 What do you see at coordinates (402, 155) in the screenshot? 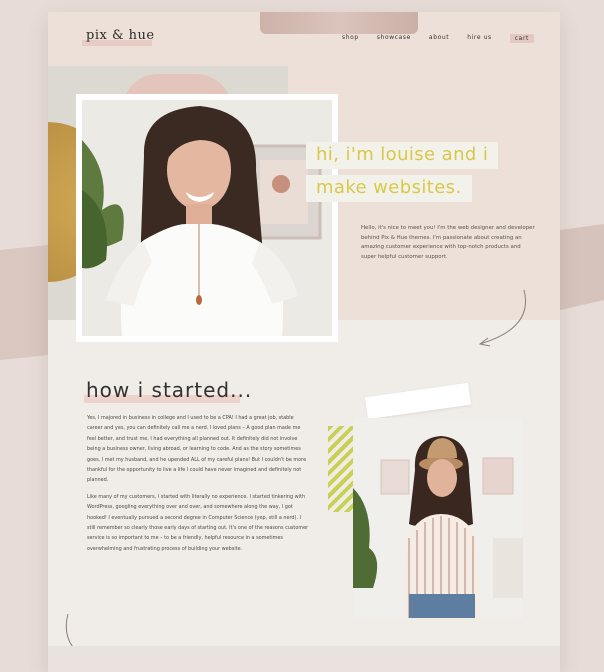
I see `headline-line-1: hi, i'm louise and i` at bounding box center [402, 155].